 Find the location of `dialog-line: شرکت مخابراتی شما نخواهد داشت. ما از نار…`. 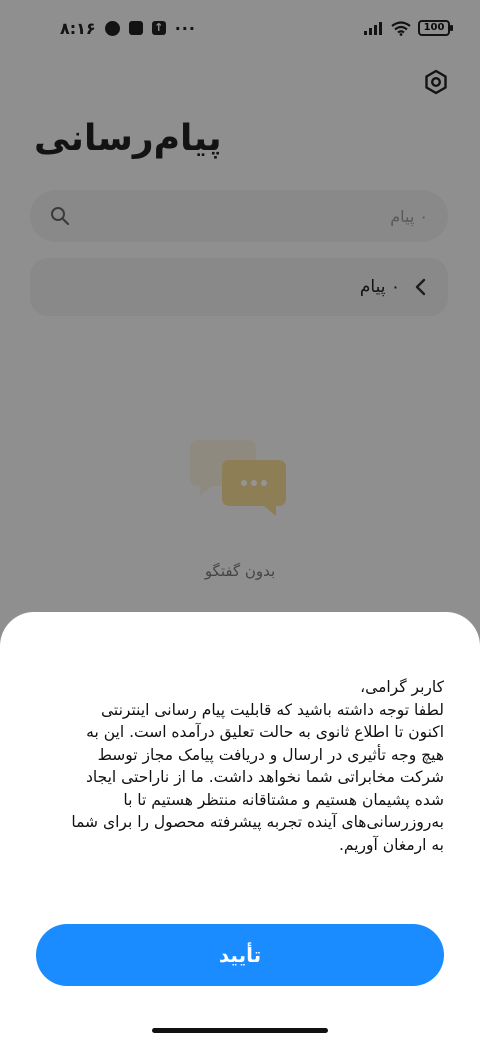

dialog-line: شرکت مخابراتی شما نخواهد داشت. ما از نار… is located at coordinates (264, 777).